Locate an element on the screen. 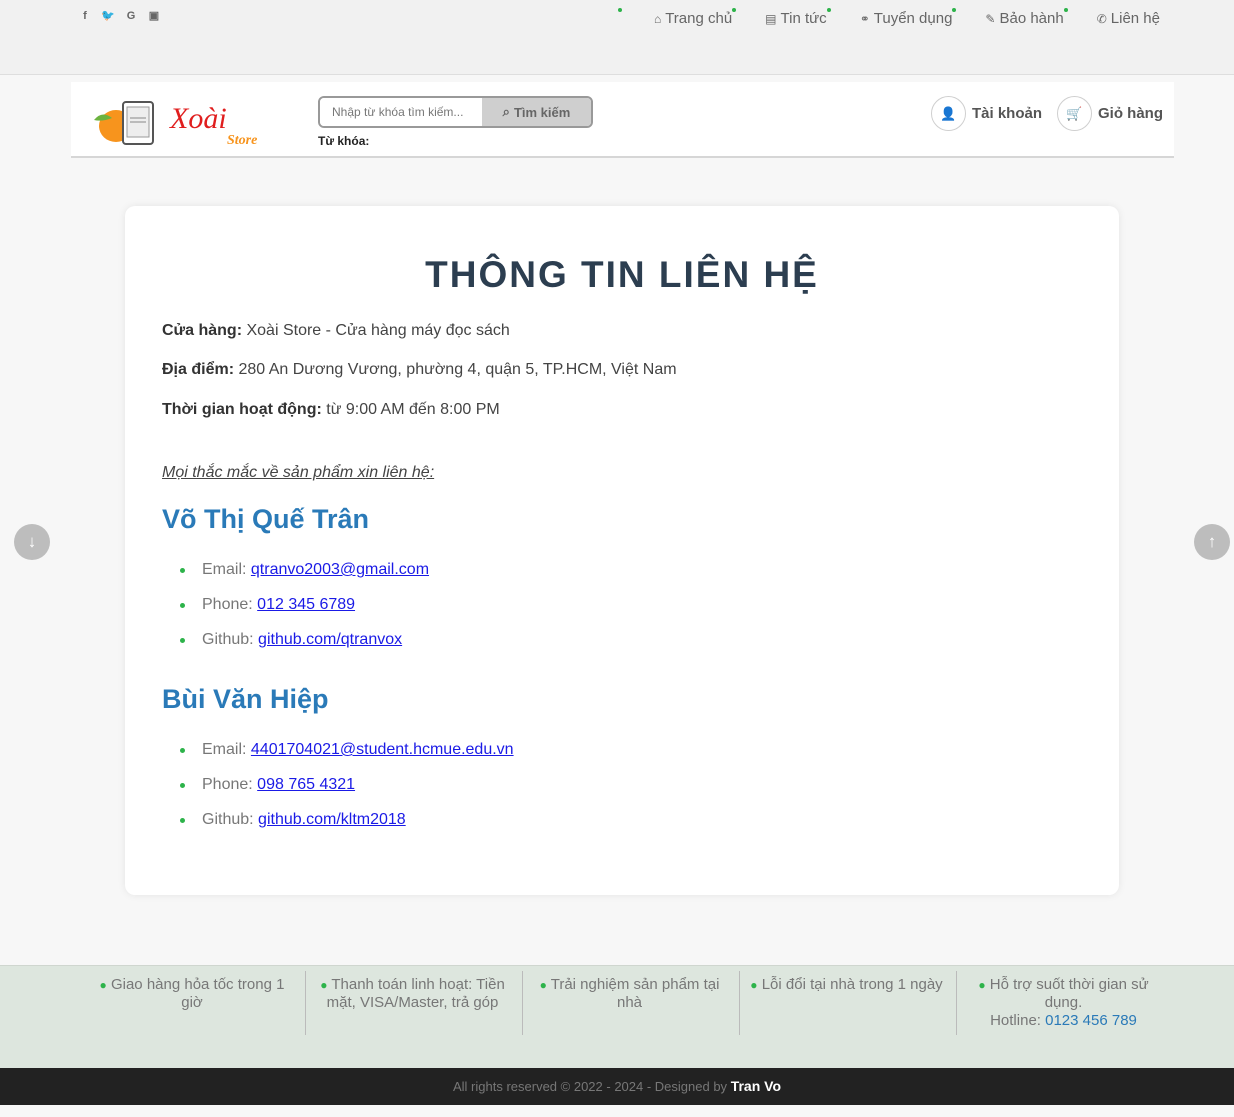  nav-warranty: ✎ Bảo hành is located at coordinates (1008, 18).